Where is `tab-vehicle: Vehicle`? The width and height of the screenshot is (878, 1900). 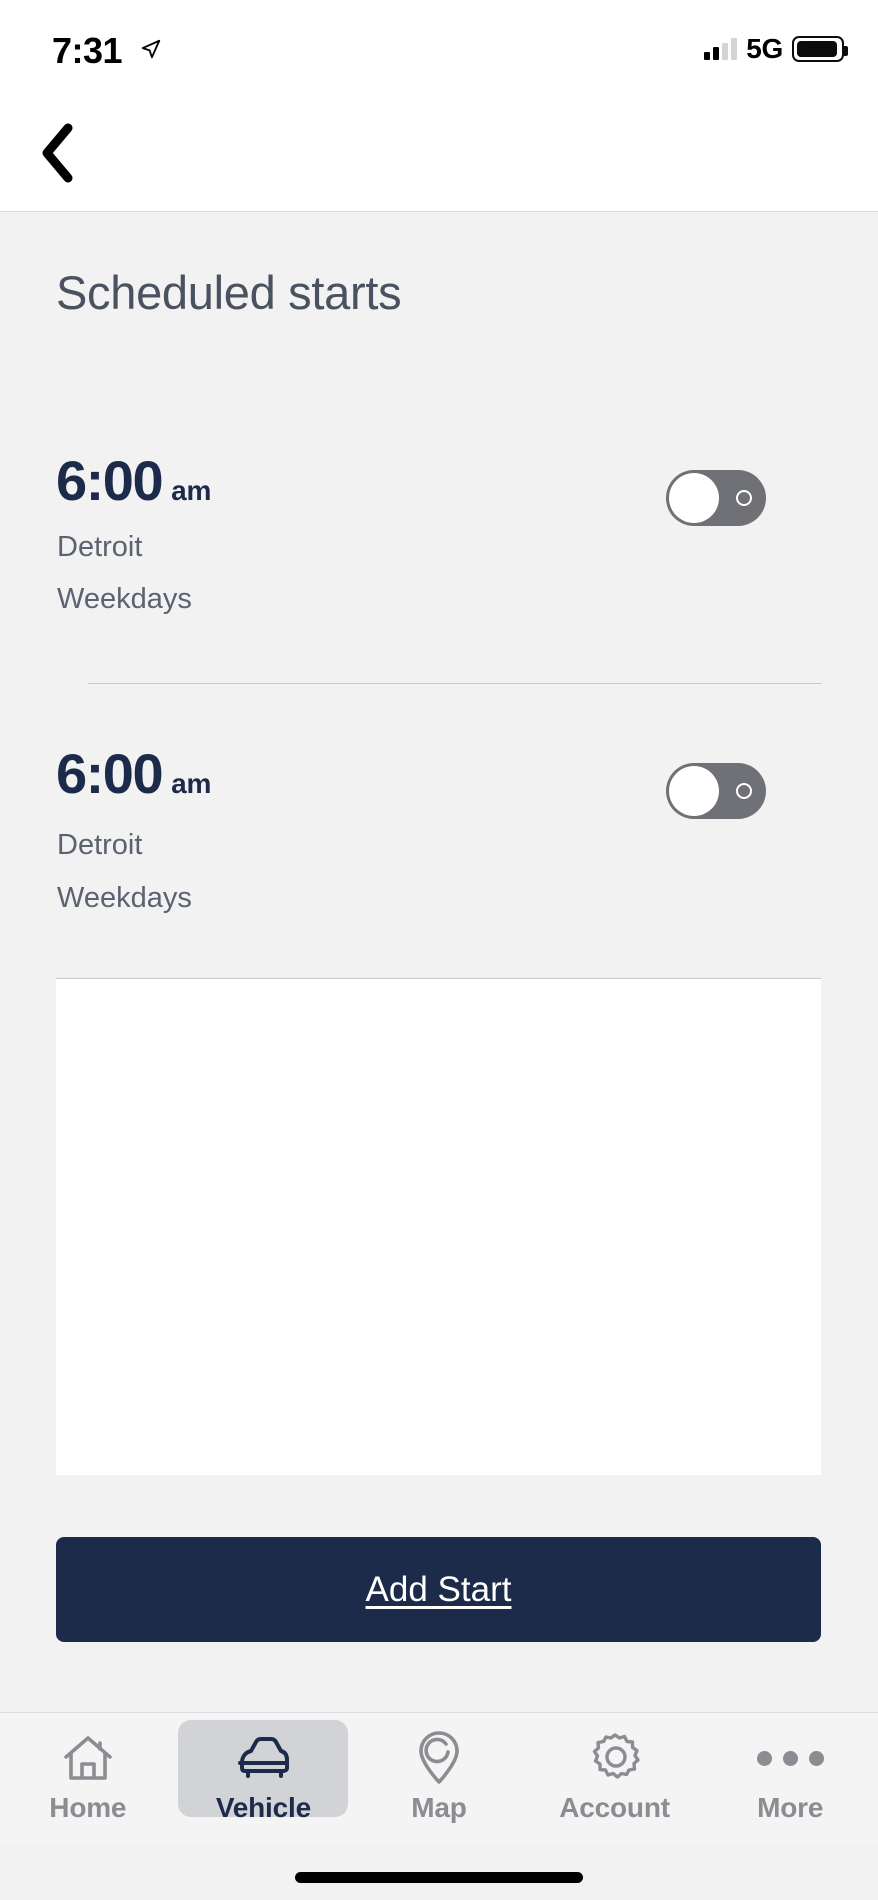 tab-vehicle: Vehicle is located at coordinates (264, 1778).